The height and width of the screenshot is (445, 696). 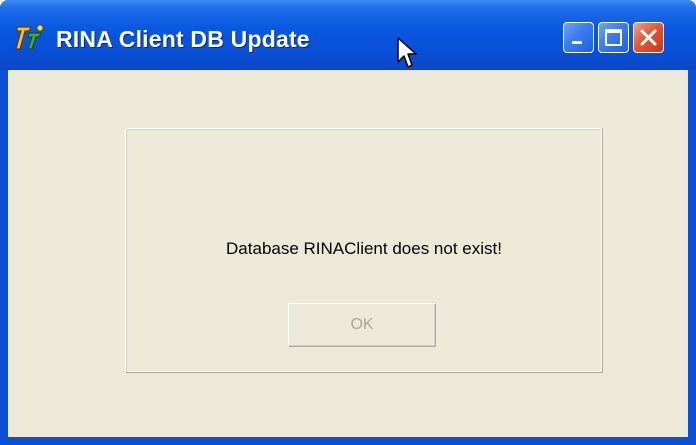 I want to click on minimize-button, so click(x=578, y=37).